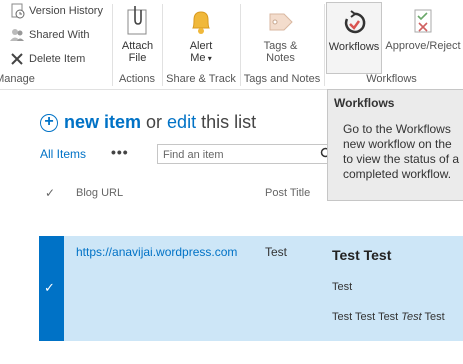 The image size is (463, 364). What do you see at coordinates (401, 159) in the screenshot?
I see `tooltip-line: to view the status of a` at bounding box center [401, 159].